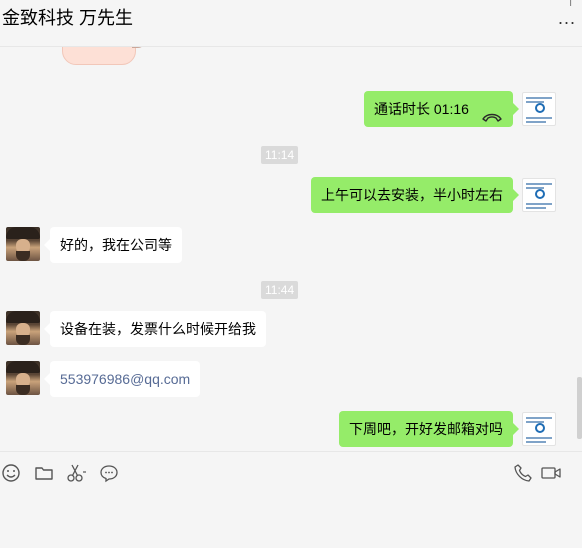 The width and height of the screenshot is (582, 548). Describe the element at coordinates (523, 473) in the screenshot. I see `phone-icon` at that location.